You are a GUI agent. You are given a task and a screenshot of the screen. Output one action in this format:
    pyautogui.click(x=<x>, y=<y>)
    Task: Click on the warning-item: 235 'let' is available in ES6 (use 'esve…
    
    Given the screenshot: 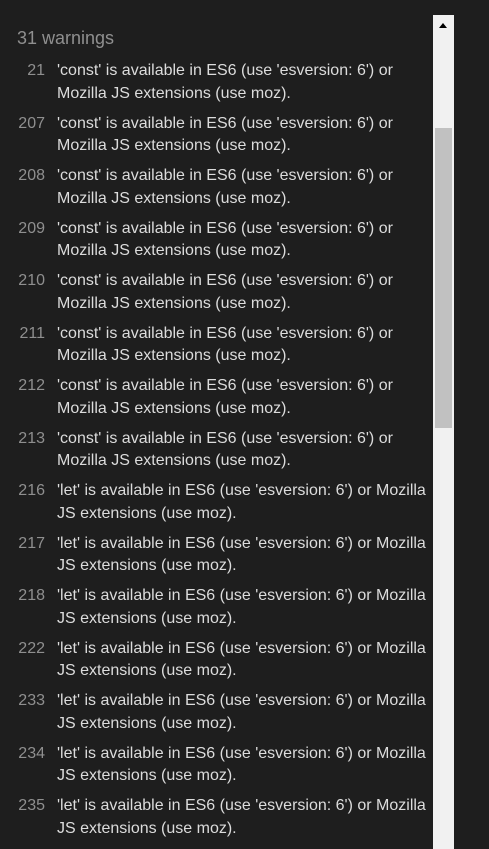 What is the action you would take?
    pyautogui.click(x=216, y=821)
    